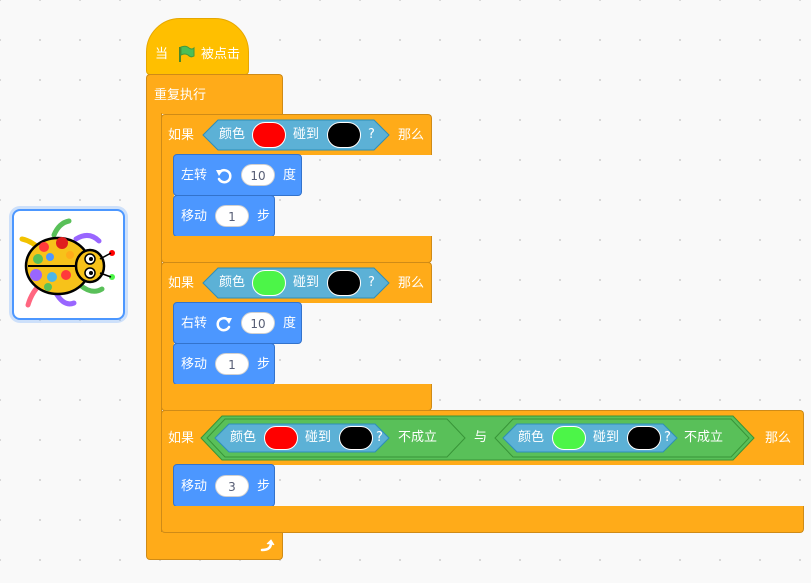  What do you see at coordinates (214, 94) in the screenshot?
I see `forever-block: 重复执行` at bounding box center [214, 94].